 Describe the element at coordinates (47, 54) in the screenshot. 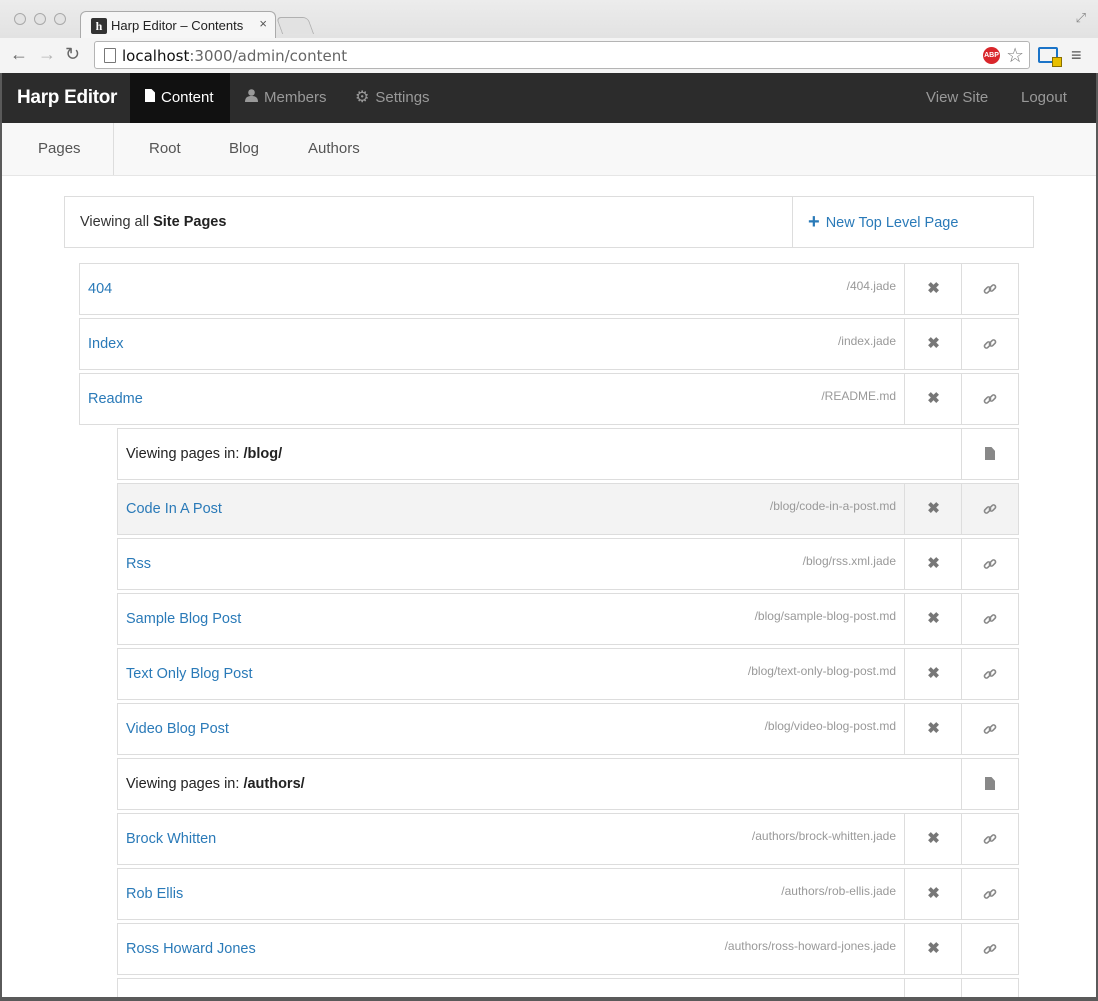

I see `forward-icon: →` at that location.